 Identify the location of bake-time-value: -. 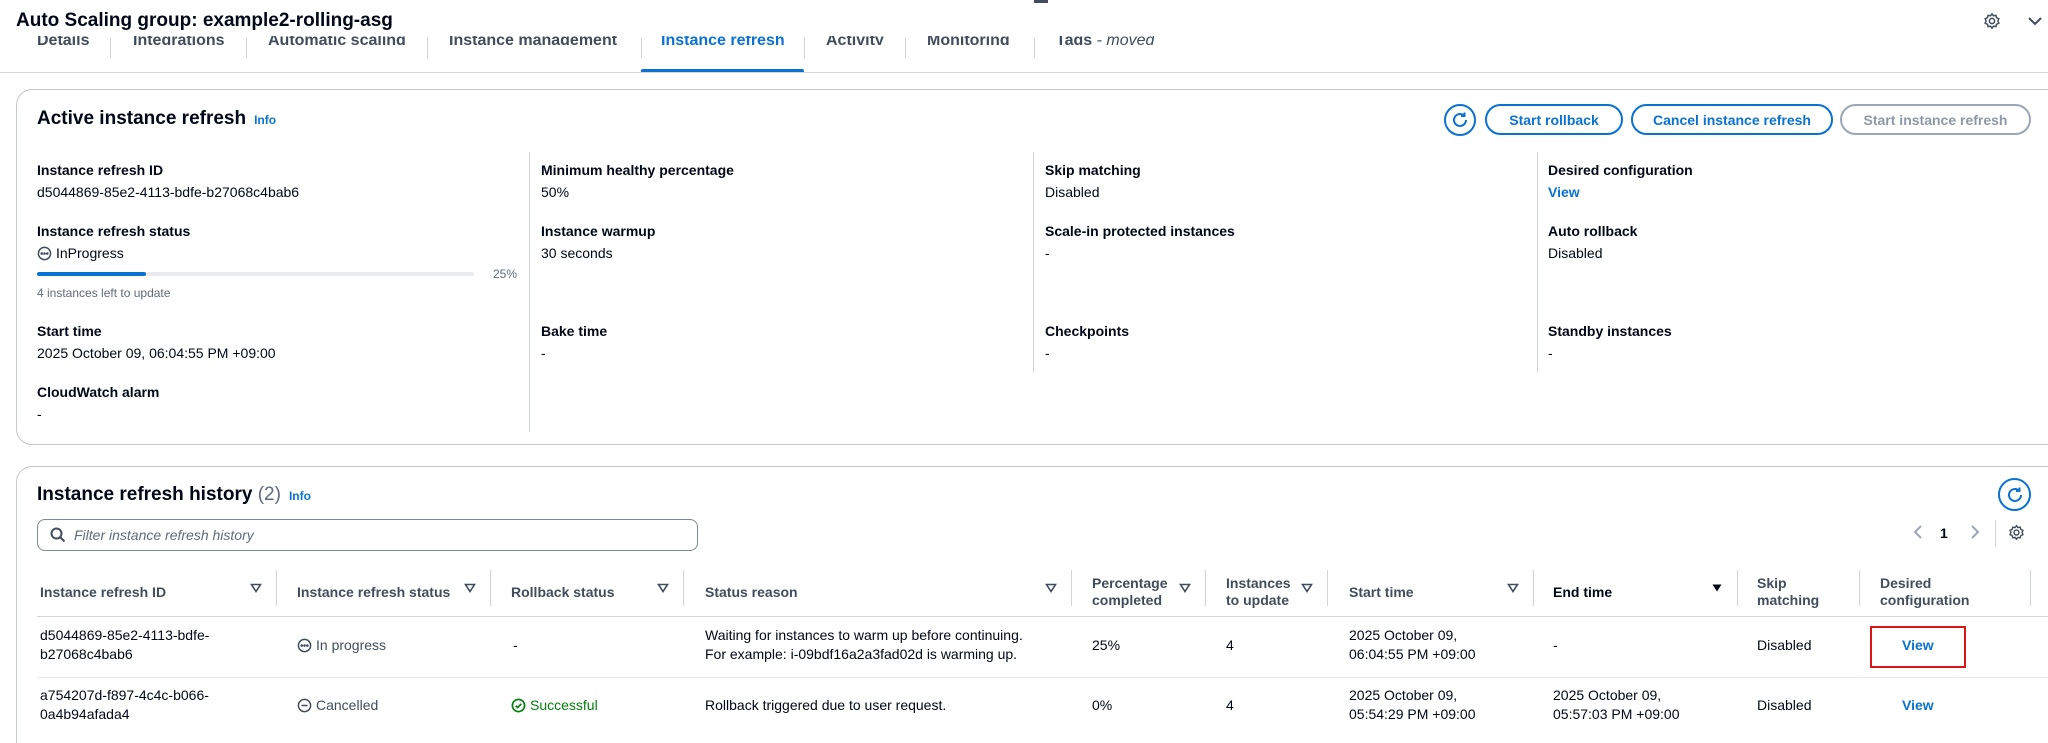
(543, 353).